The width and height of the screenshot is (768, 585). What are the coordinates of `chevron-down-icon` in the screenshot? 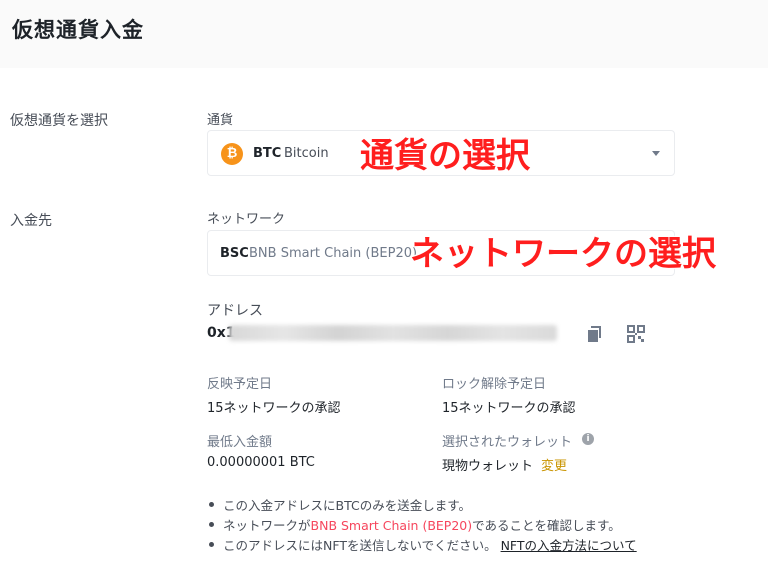 It's located at (656, 153).